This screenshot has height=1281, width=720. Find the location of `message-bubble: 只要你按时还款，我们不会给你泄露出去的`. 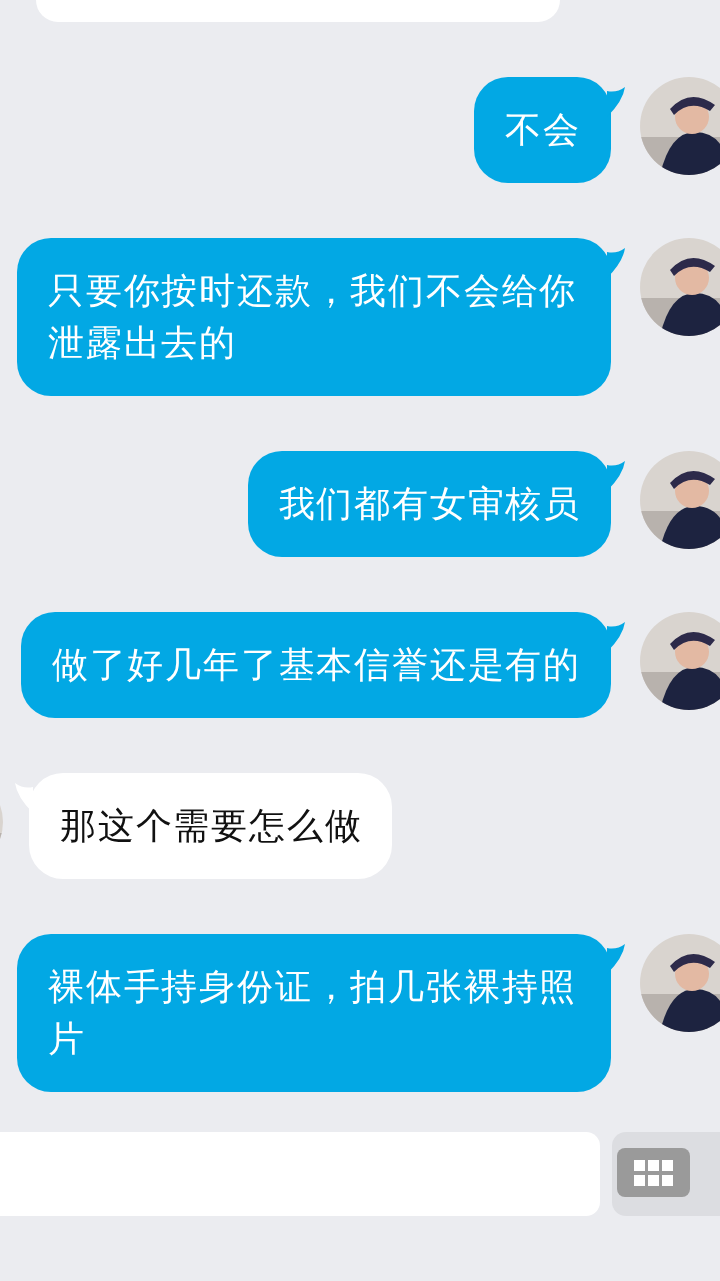

message-bubble: 只要你按时还款，我们不会给你泄露出去的 is located at coordinates (314, 317).